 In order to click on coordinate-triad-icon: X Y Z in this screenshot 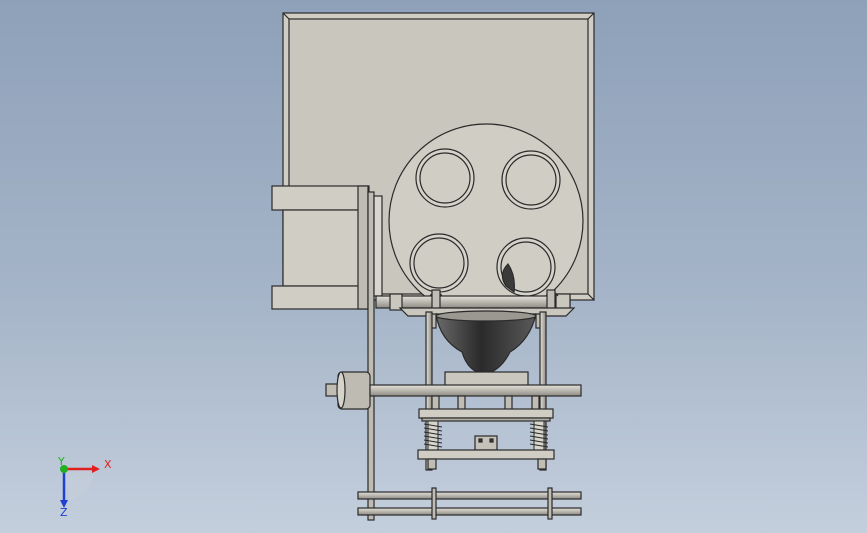, I will do `click(84, 487)`.